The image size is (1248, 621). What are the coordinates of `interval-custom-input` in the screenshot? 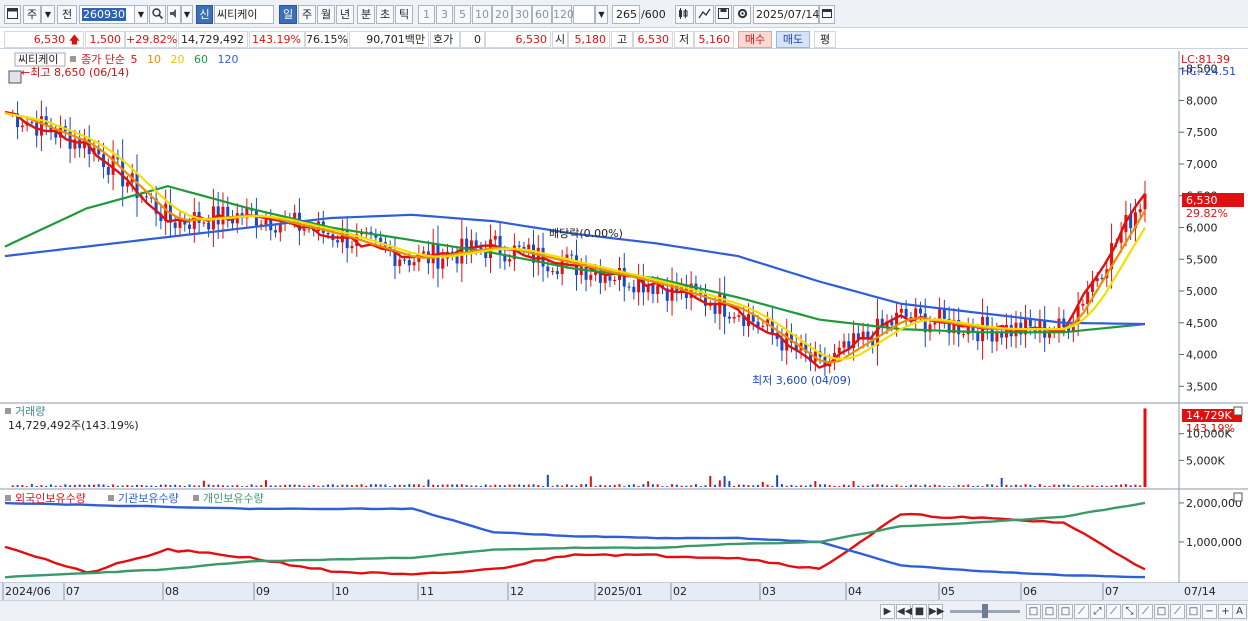 It's located at (584, 14).